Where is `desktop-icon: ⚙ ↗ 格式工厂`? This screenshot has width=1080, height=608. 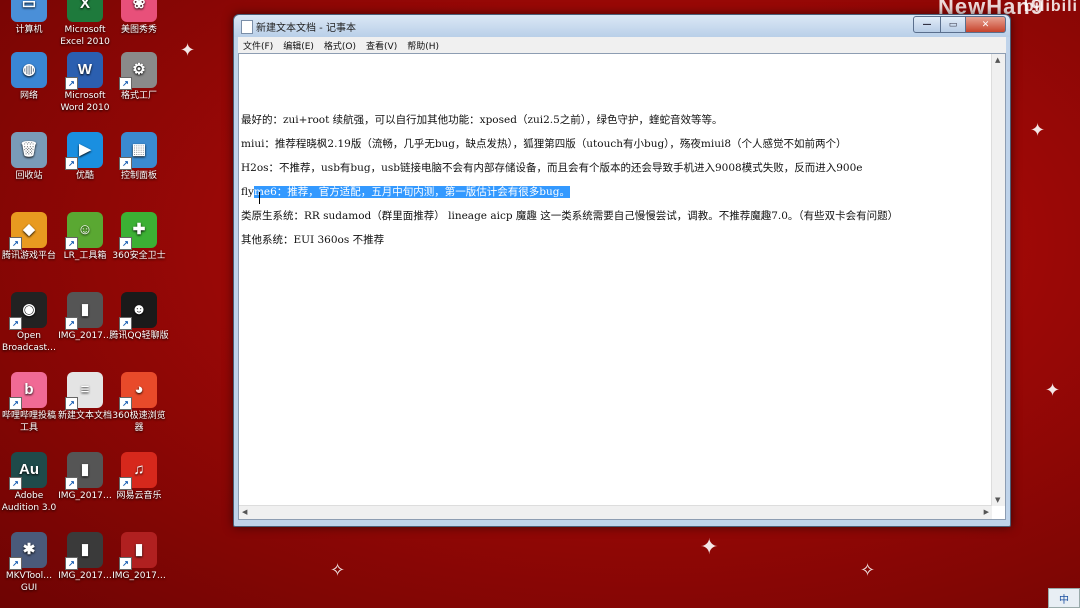 desktop-icon: ⚙ ↗ 格式工厂 is located at coordinates (139, 77).